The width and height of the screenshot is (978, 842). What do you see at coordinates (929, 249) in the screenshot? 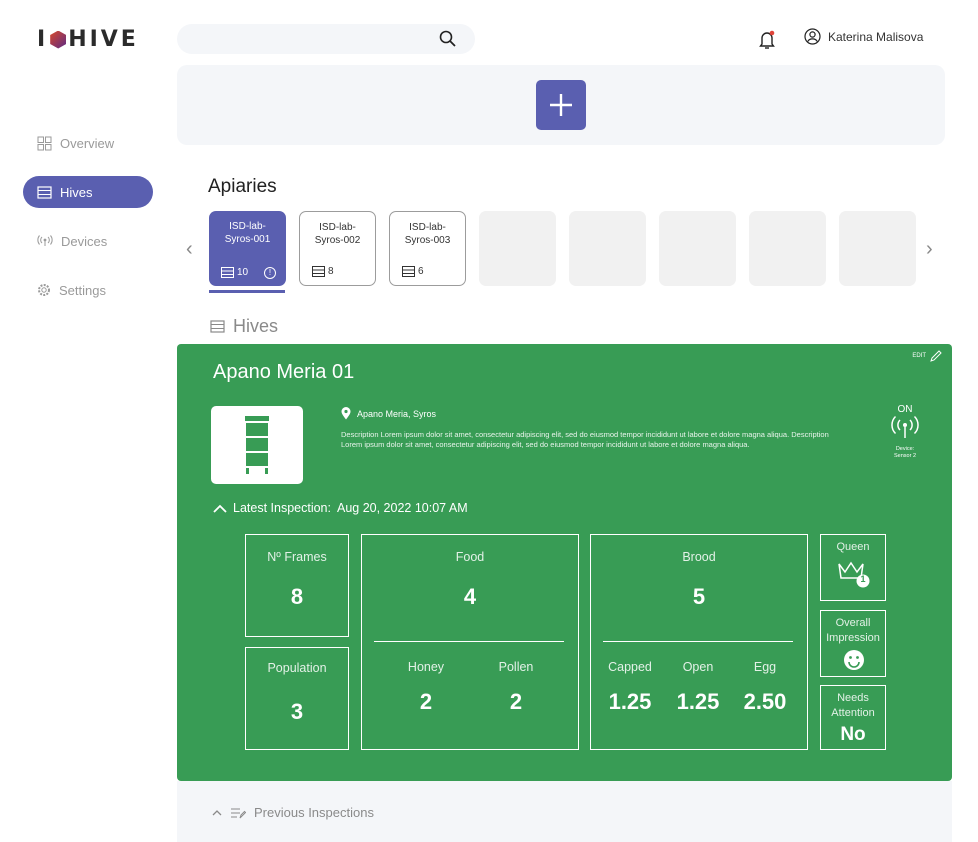
I see `chevron-right-icon: ›` at bounding box center [929, 249].